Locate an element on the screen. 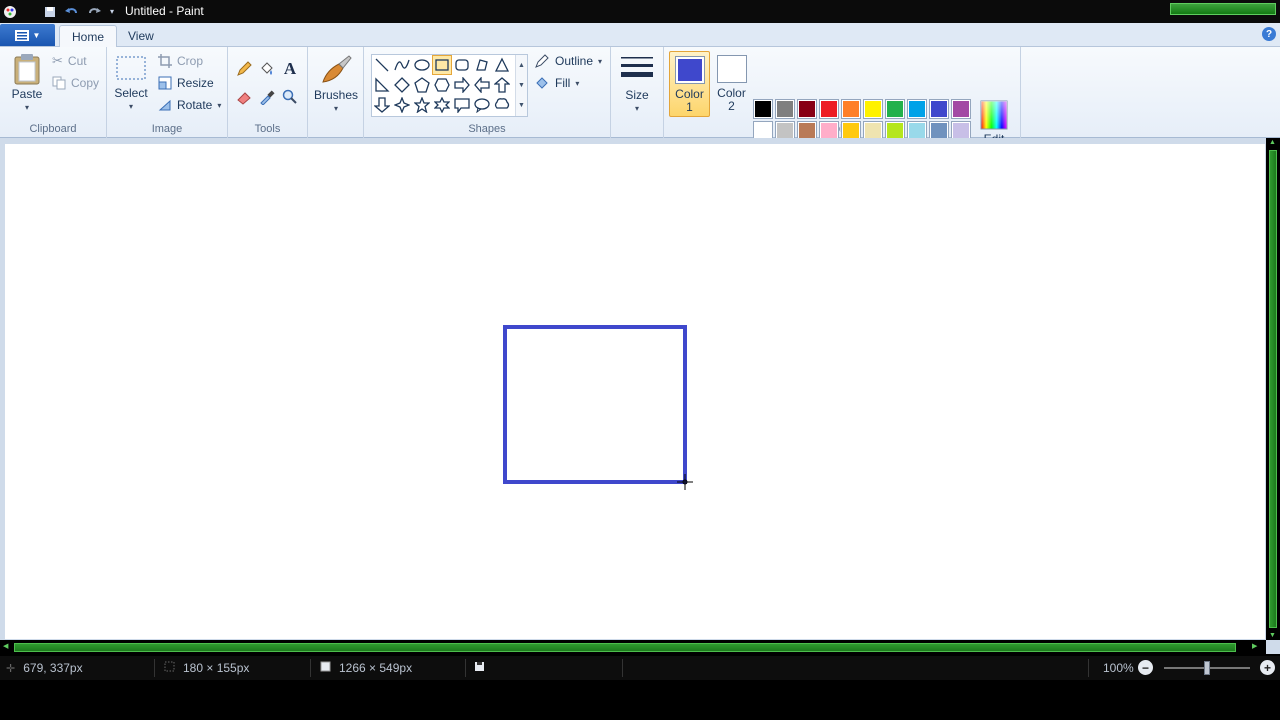  cloud-callout-shape is located at coordinates (502, 105).